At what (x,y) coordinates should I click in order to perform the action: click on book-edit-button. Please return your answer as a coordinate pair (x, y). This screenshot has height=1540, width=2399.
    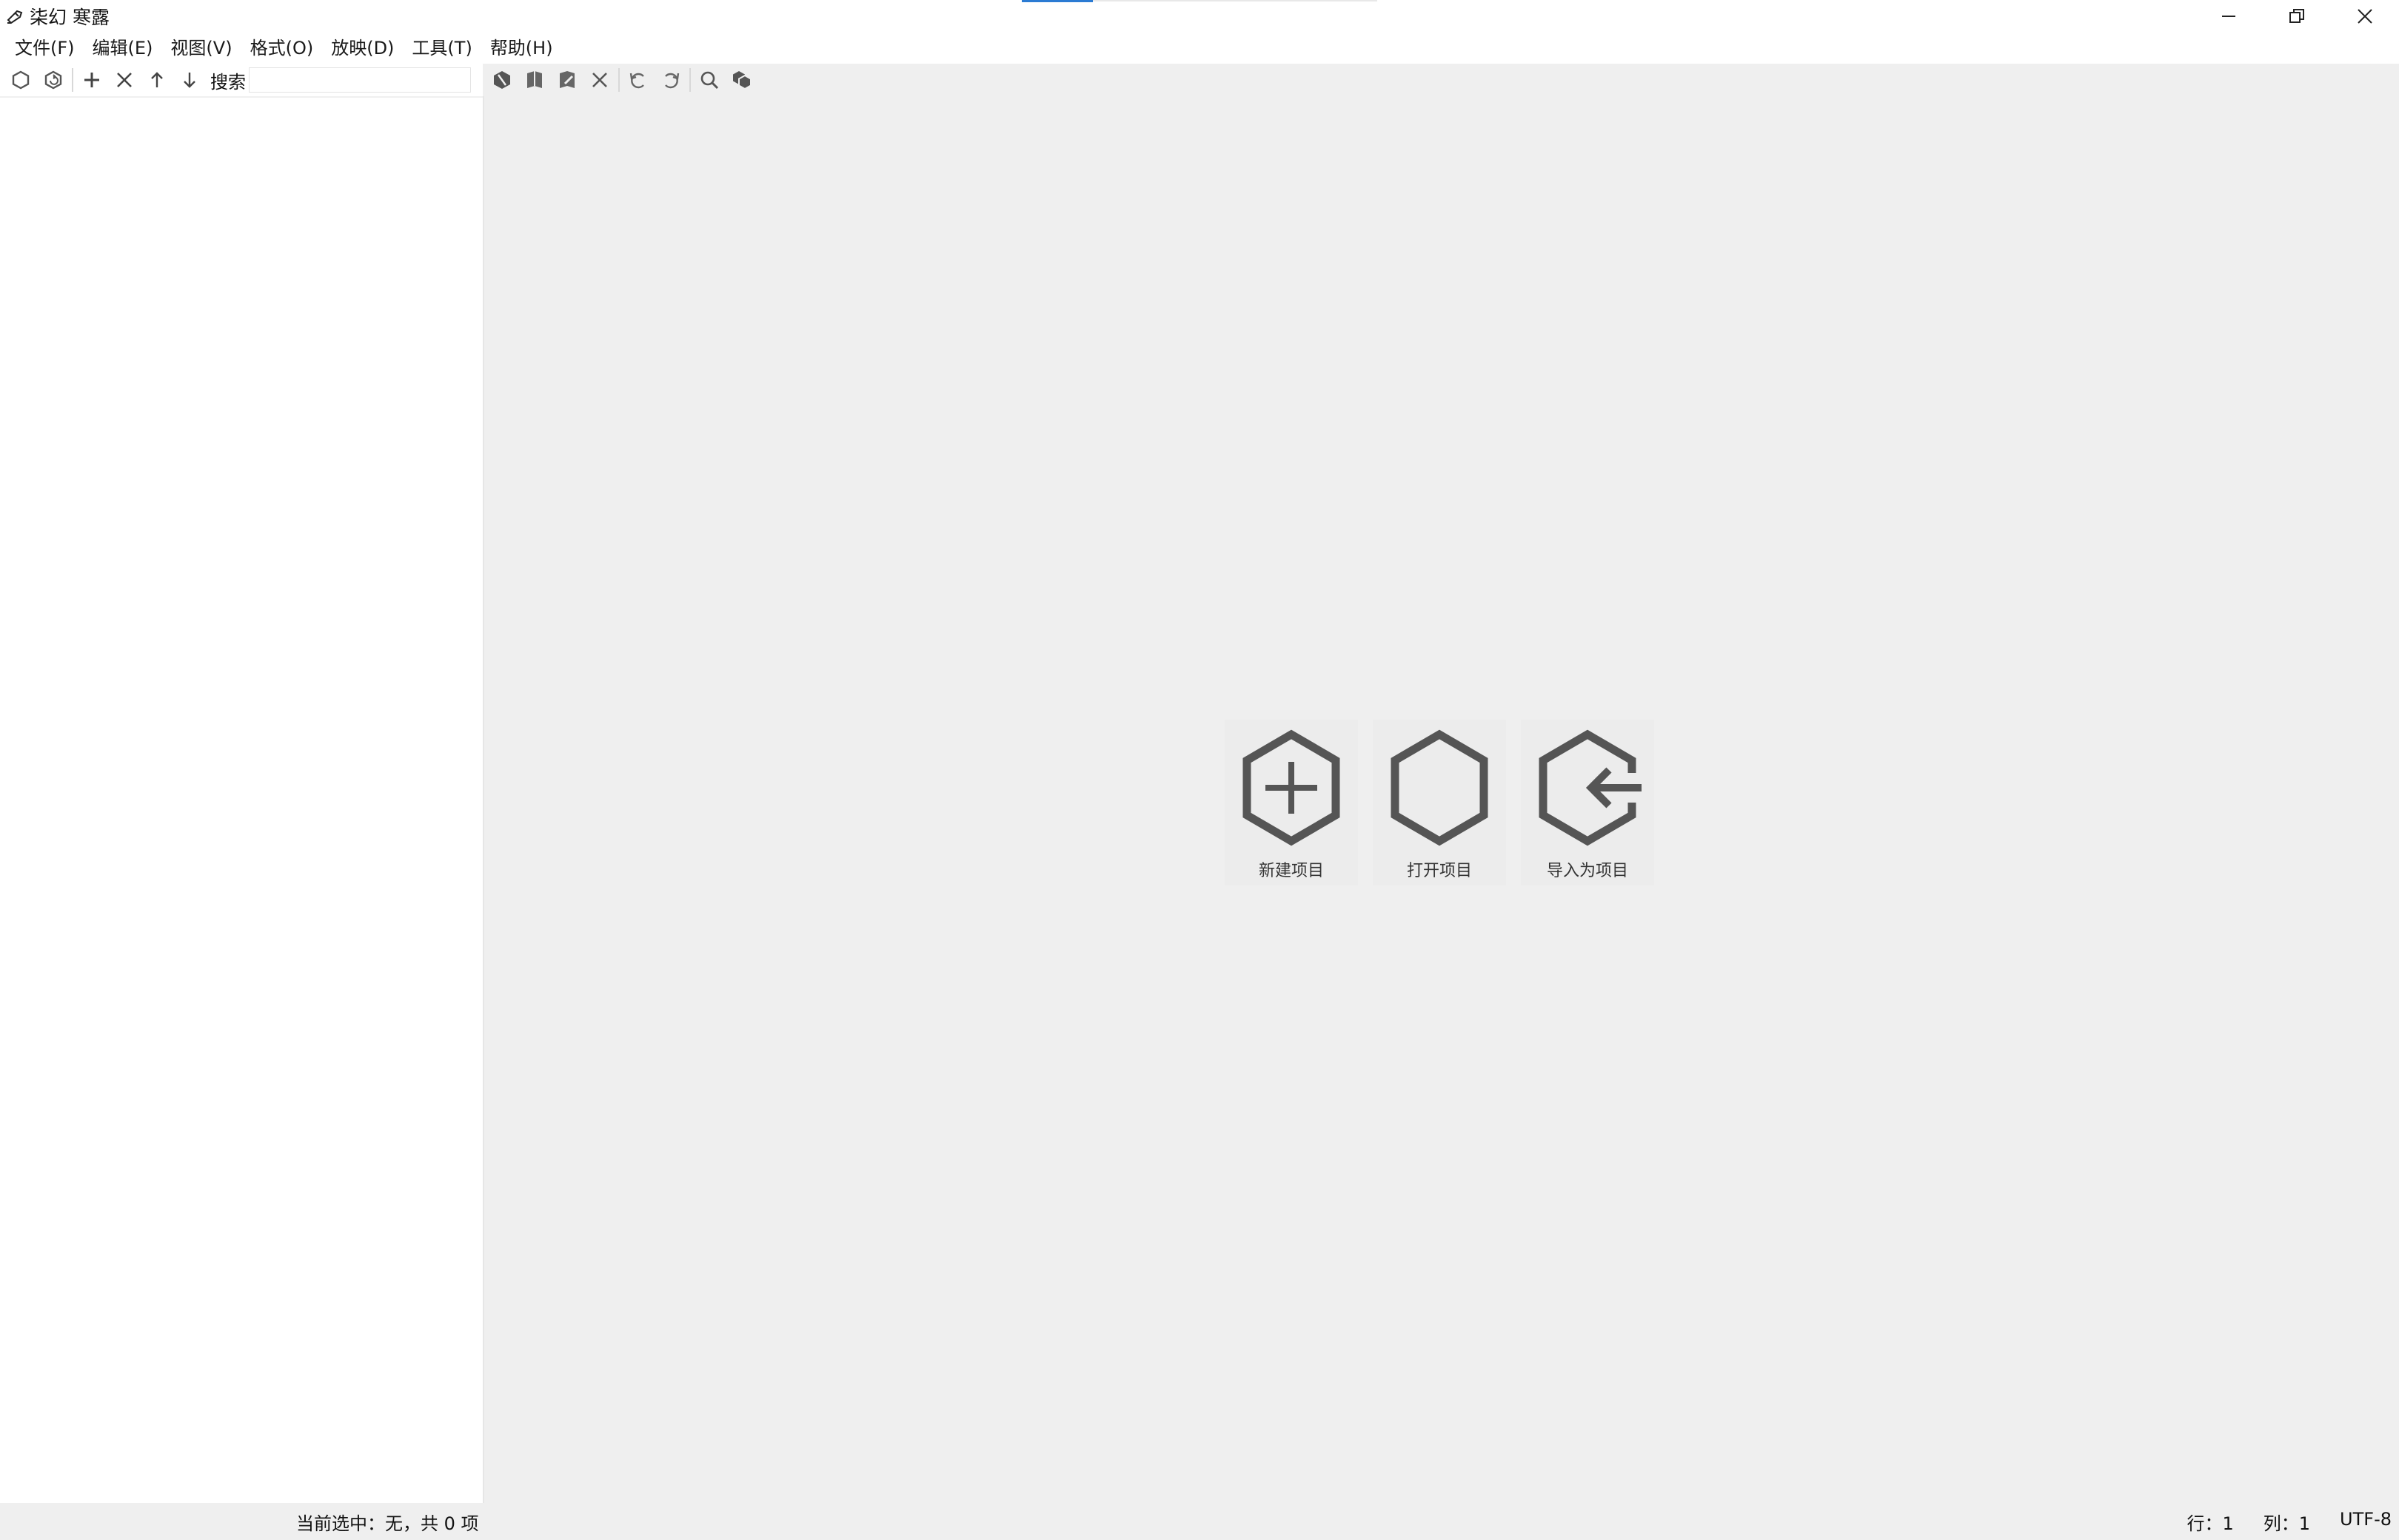
    Looking at the image, I should click on (567, 80).